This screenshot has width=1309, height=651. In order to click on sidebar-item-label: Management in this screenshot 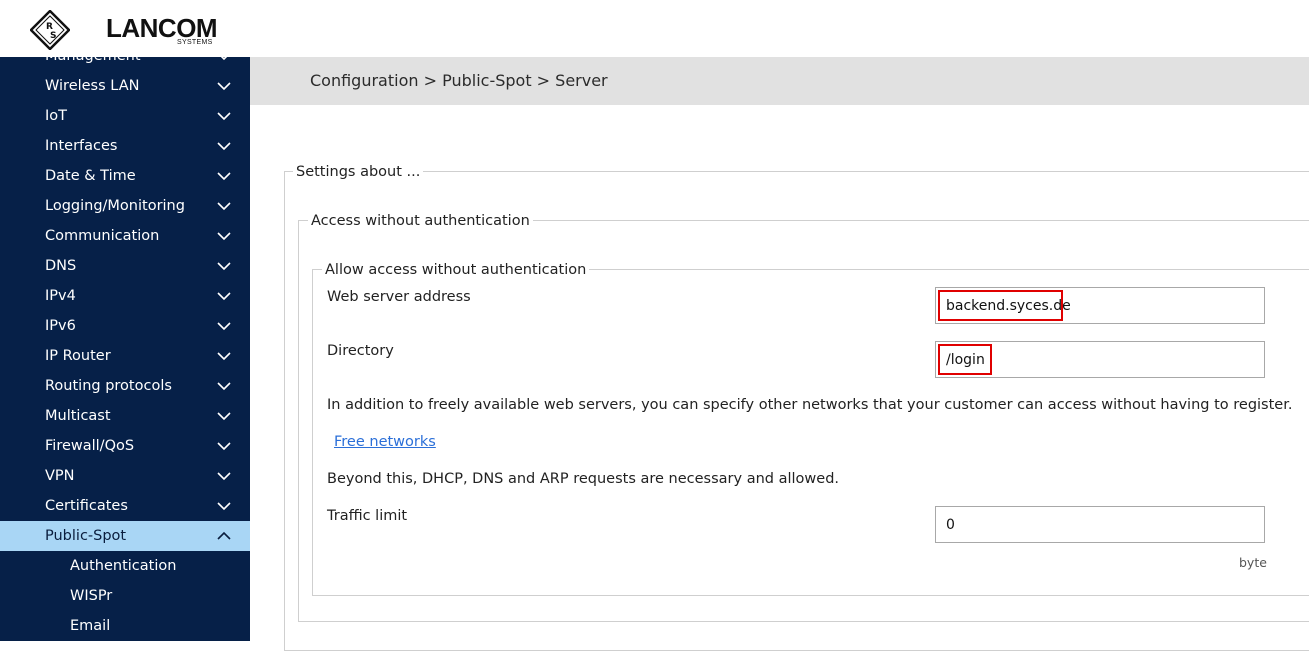, I will do `click(93, 64)`.